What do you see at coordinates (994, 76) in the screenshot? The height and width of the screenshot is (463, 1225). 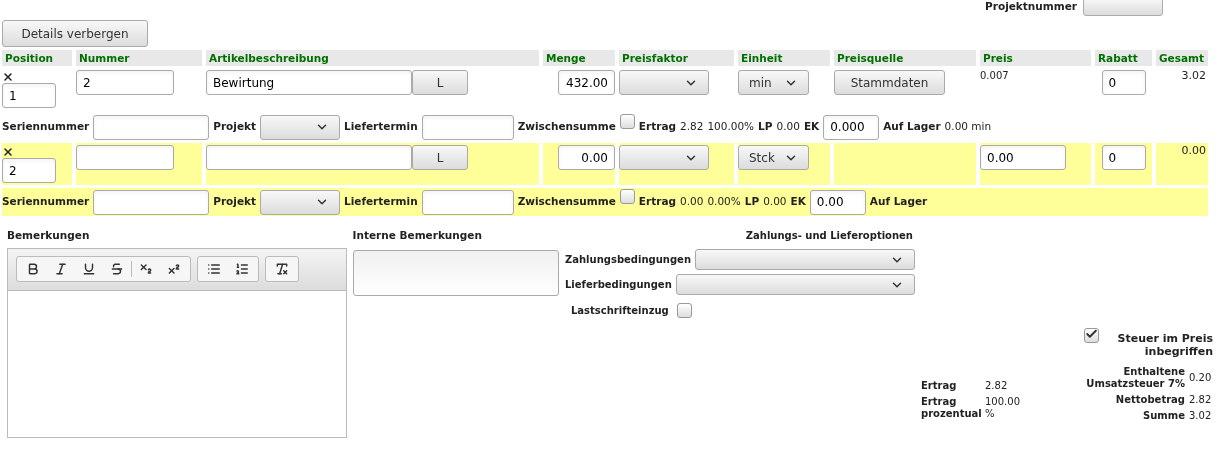 I see `price-text: 0.007` at bounding box center [994, 76].